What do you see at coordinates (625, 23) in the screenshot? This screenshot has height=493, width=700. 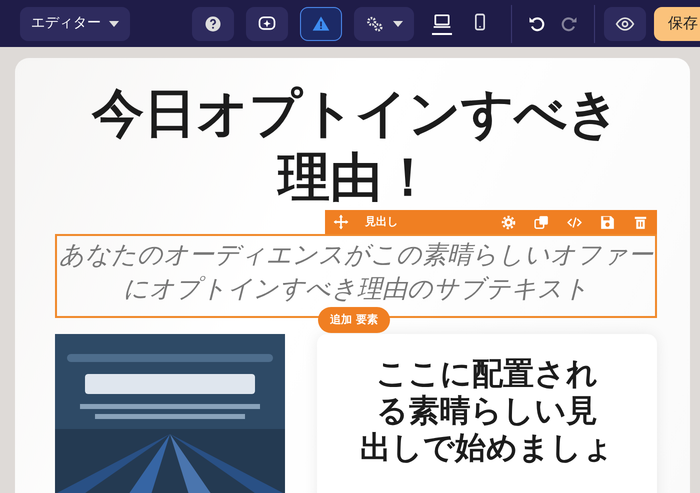 I see `preview-button` at bounding box center [625, 23].